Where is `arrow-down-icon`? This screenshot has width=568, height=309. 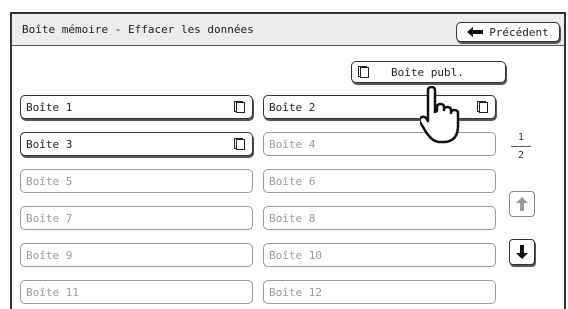 arrow-down-icon is located at coordinates (522, 252).